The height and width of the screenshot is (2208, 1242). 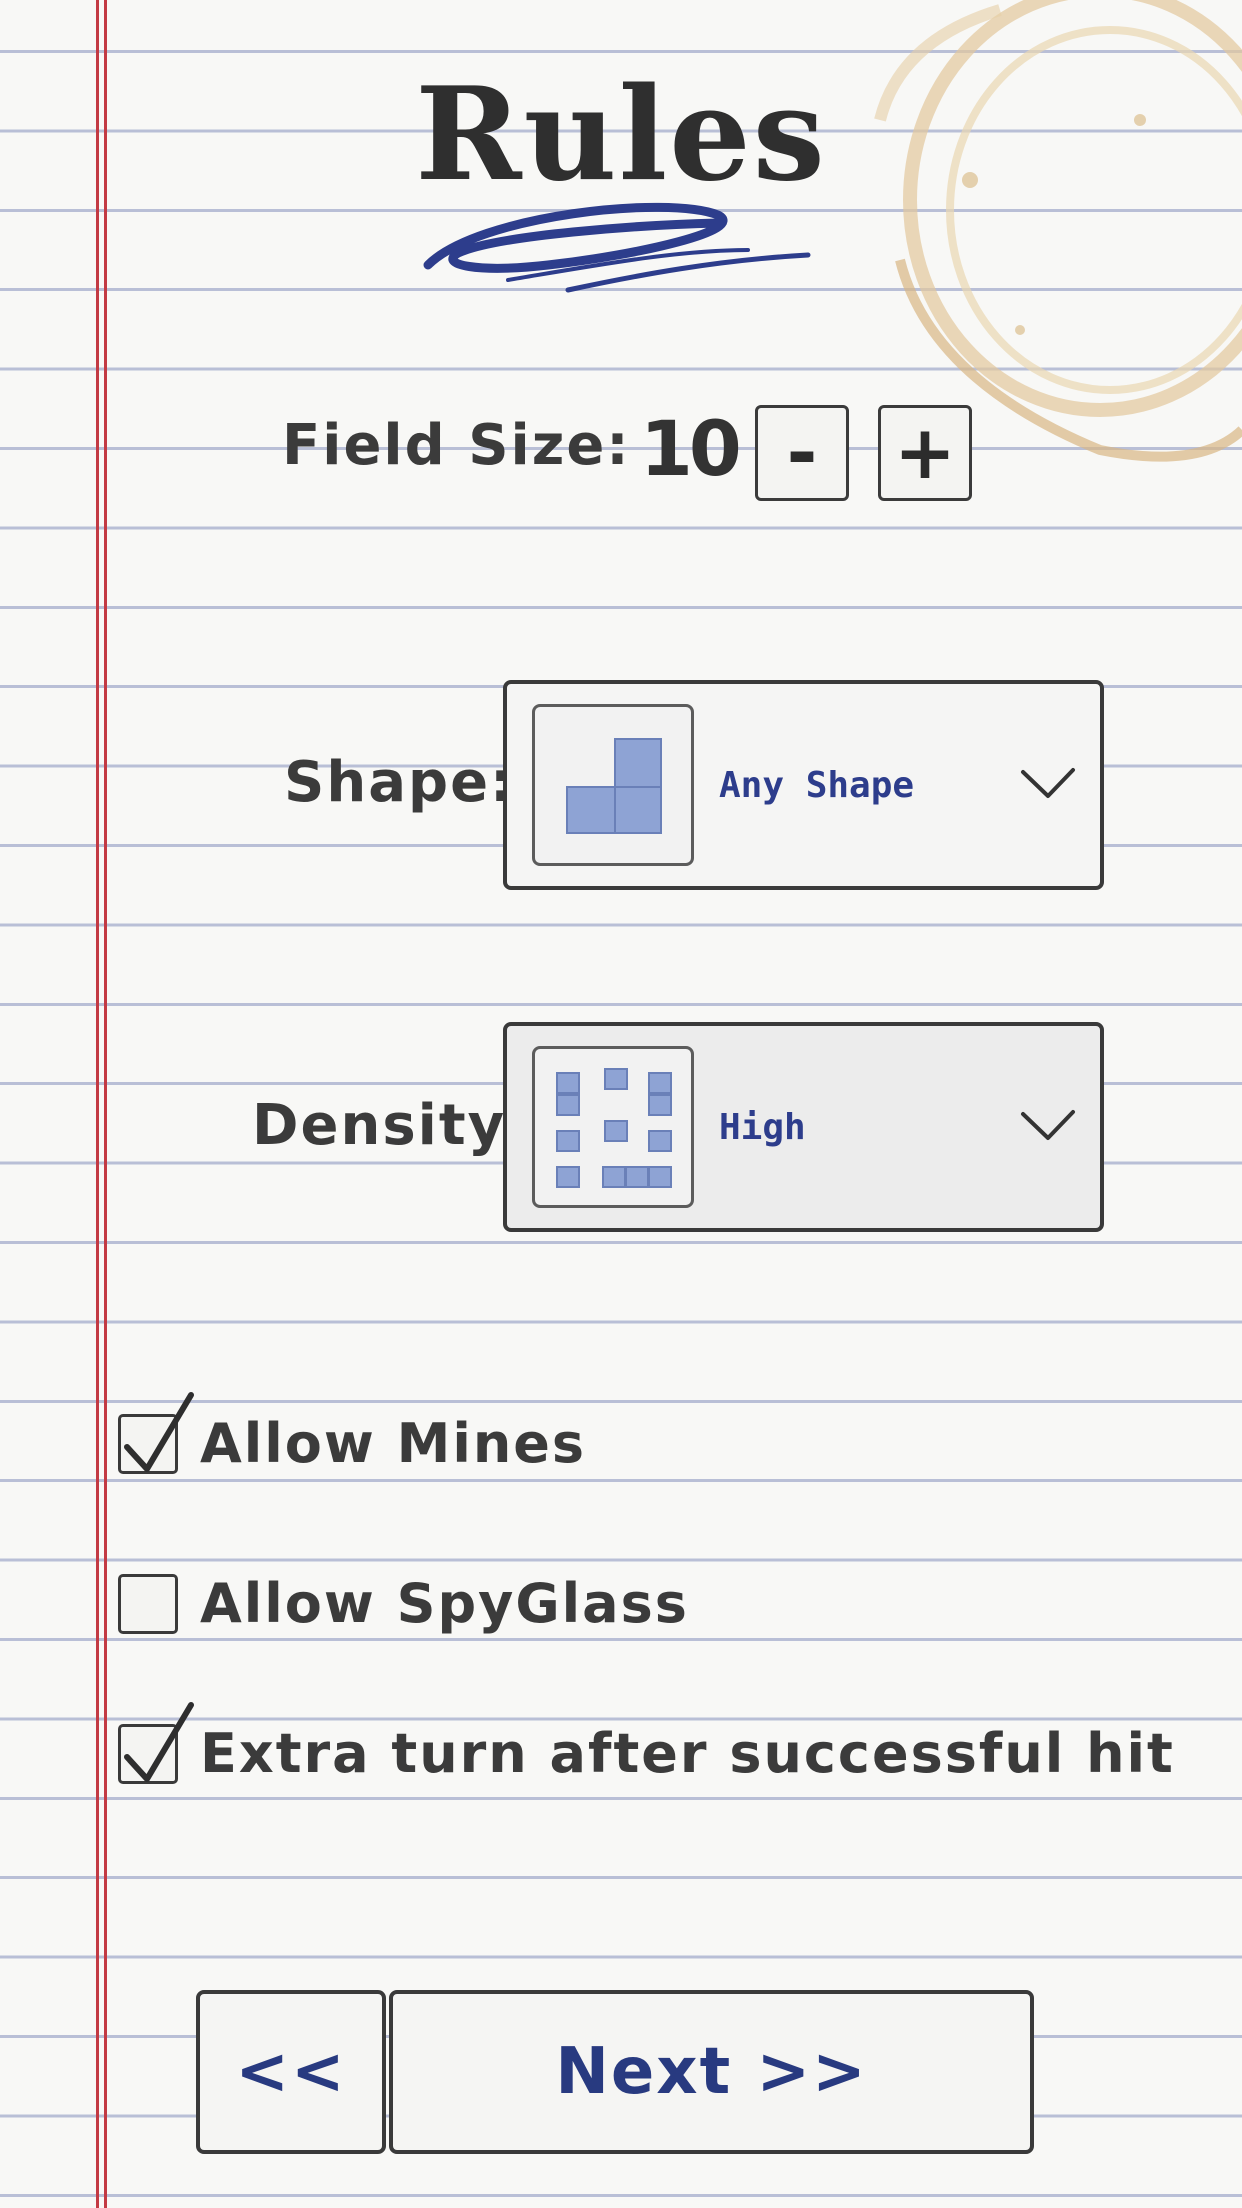 What do you see at coordinates (148, 1603) in the screenshot?
I see `allow-spyglass-checkbox` at bounding box center [148, 1603].